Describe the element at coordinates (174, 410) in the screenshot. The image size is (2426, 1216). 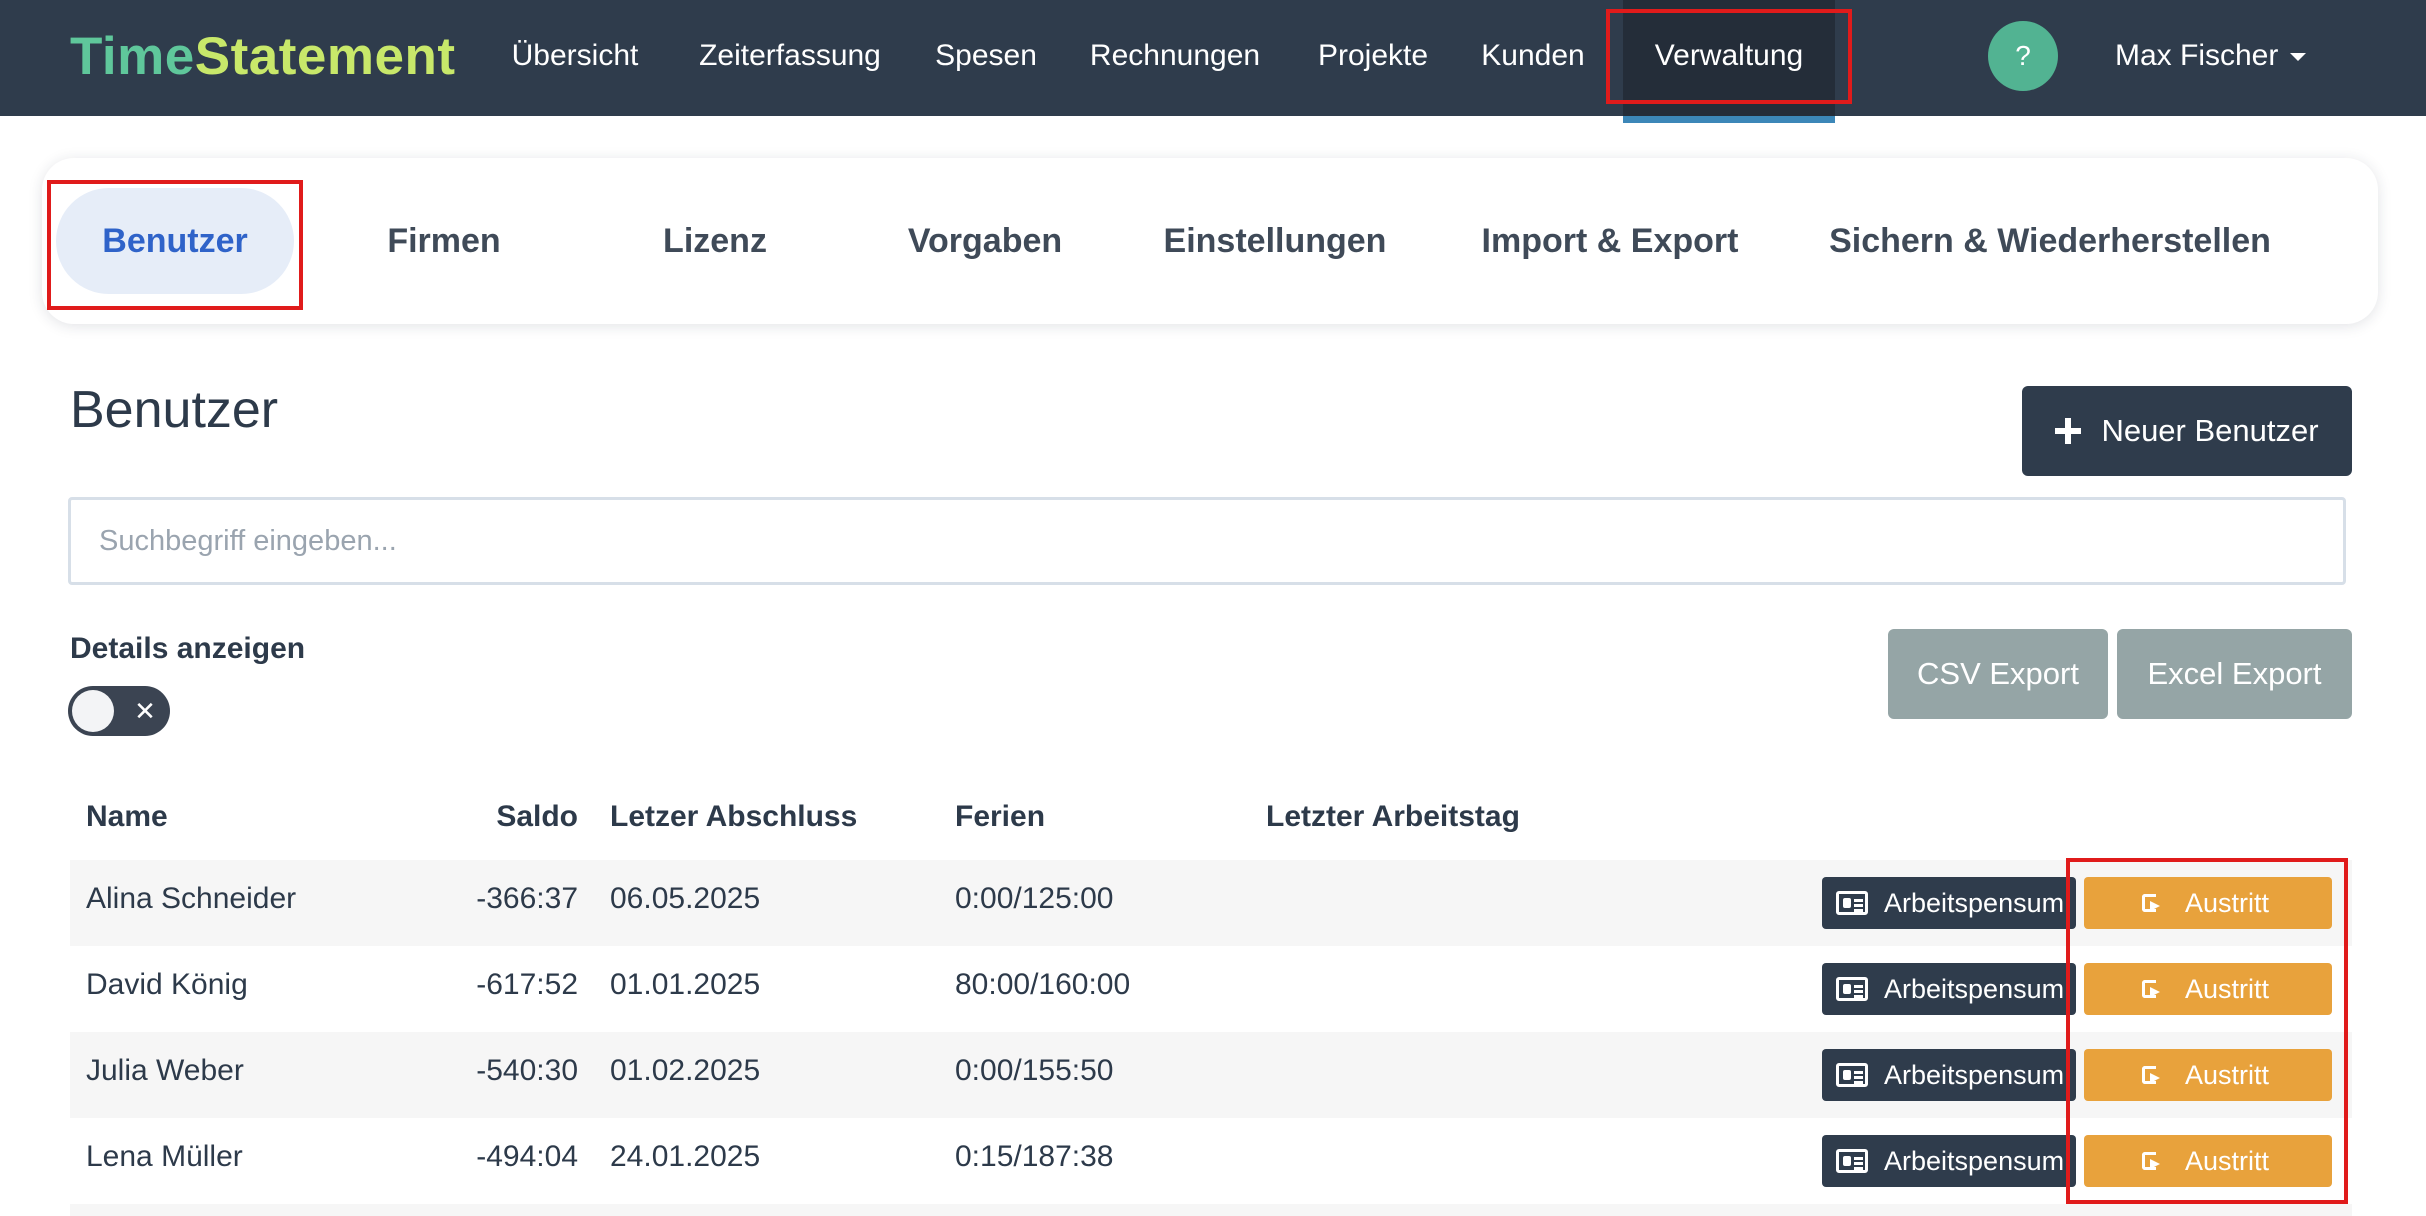
I see `page-title: Benutzer` at that location.